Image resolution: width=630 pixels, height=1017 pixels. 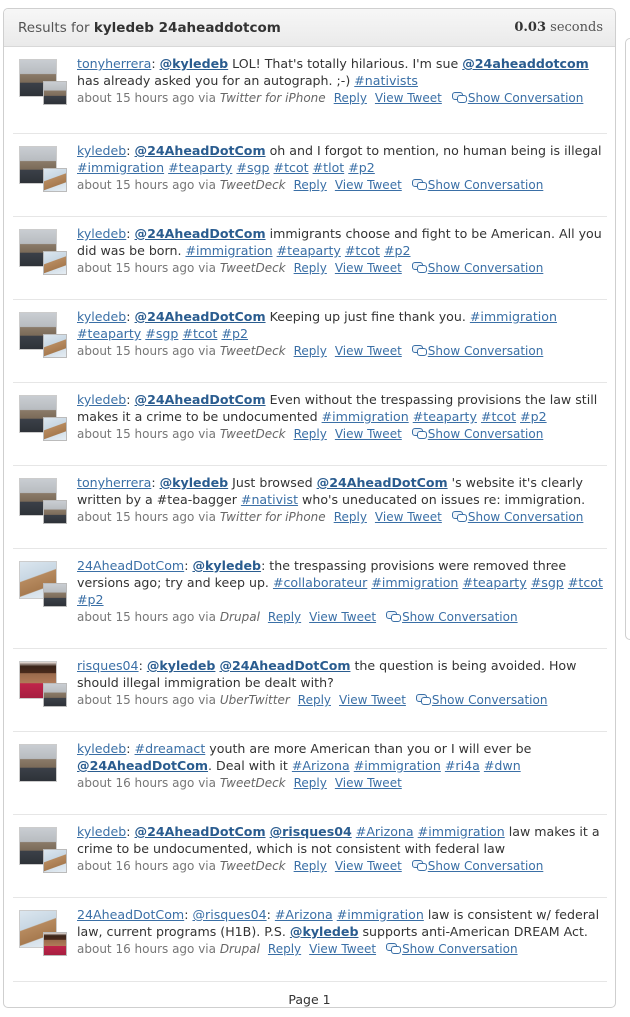 What do you see at coordinates (311, 831) in the screenshot?
I see `mention-link: @risques04` at bounding box center [311, 831].